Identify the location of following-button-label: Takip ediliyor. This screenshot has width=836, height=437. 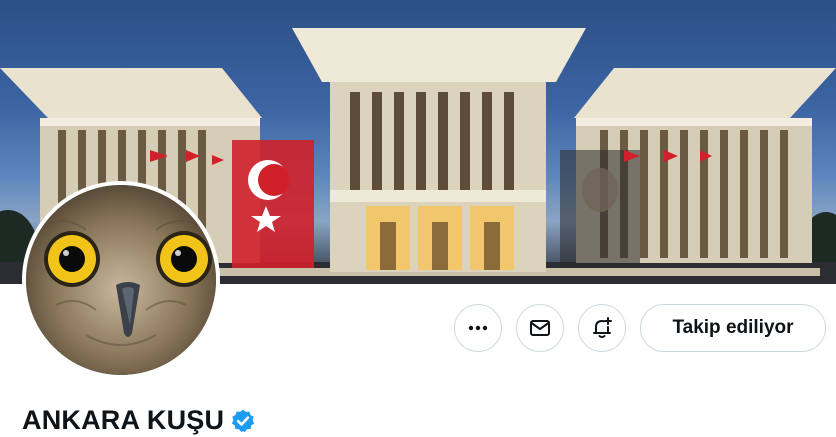
(733, 327).